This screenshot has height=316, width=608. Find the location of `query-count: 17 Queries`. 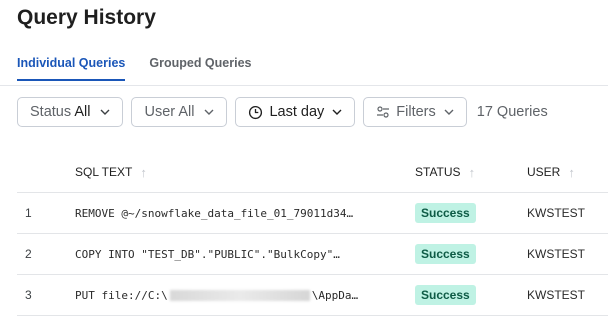

query-count: 17 Queries is located at coordinates (512, 112).